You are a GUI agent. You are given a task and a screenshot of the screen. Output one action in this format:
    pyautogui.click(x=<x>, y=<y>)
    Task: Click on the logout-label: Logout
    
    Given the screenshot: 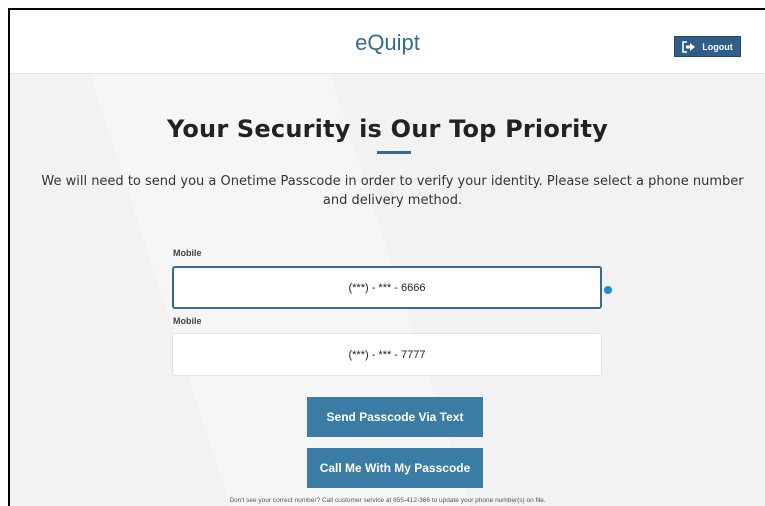 What is the action you would take?
    pyautogui.click(x=717, y=46)
    